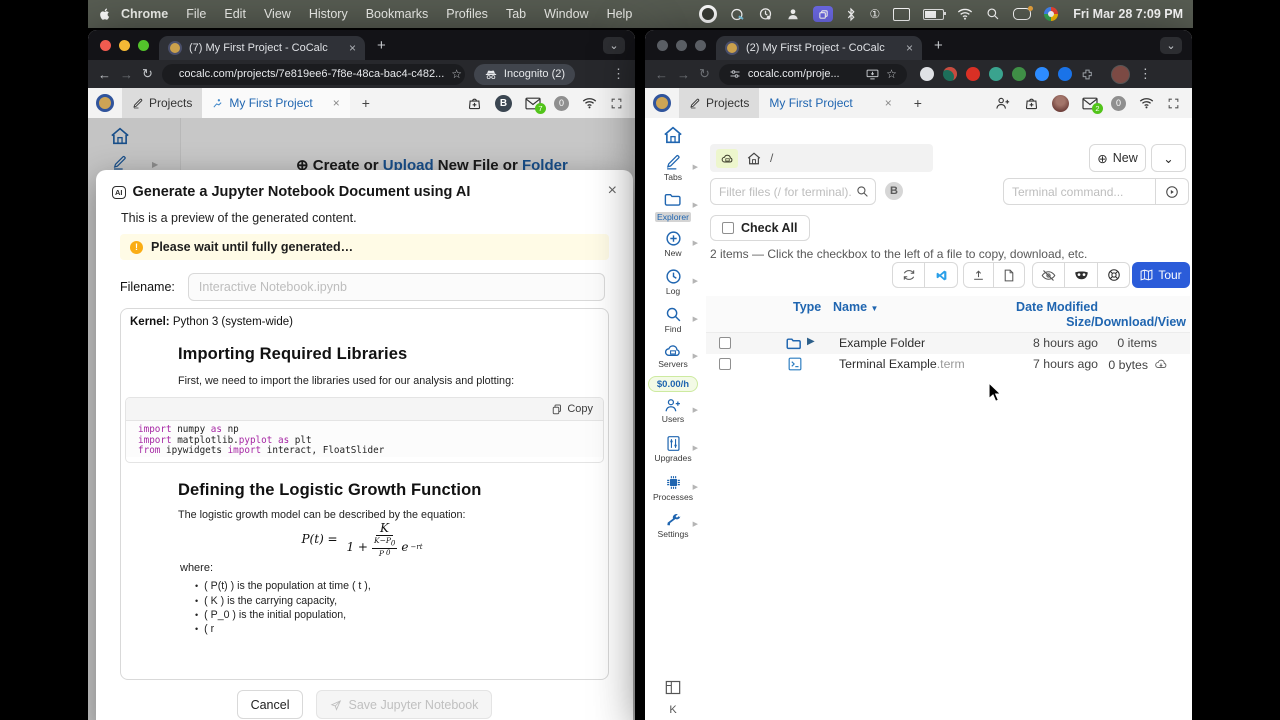  Describe the element at coordinates (948, 343) in the screenshot. I see `table-row: ▶ Example Folder 8 hours ago 0 items` at that location.